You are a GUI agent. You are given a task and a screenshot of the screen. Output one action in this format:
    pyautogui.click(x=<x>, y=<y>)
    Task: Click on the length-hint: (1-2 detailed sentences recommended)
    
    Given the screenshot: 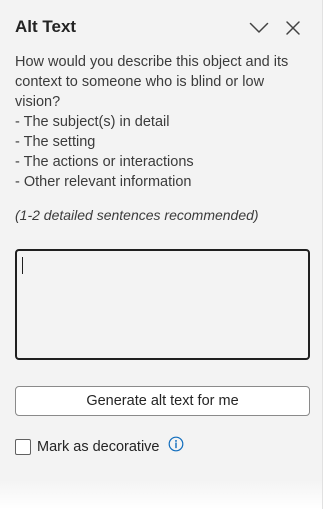 What is the action you would take?
    pyautogui.click(x=137, y=215)
    